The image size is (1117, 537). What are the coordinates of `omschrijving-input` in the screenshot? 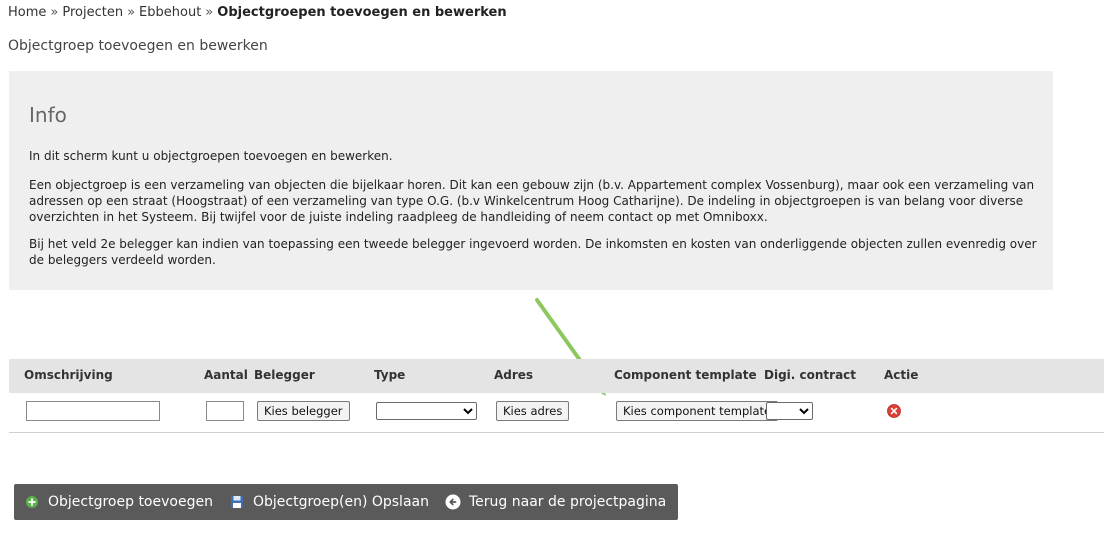 It's located at (93, 411).